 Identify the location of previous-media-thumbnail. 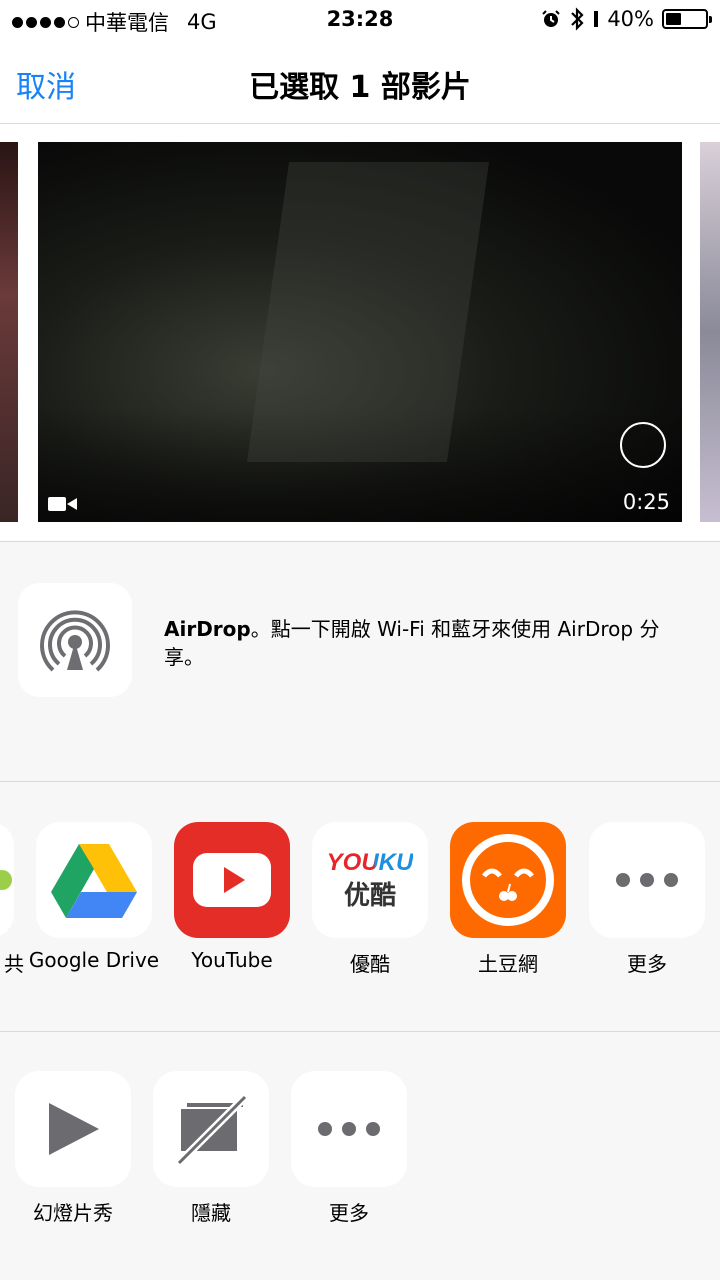
(9, 332).